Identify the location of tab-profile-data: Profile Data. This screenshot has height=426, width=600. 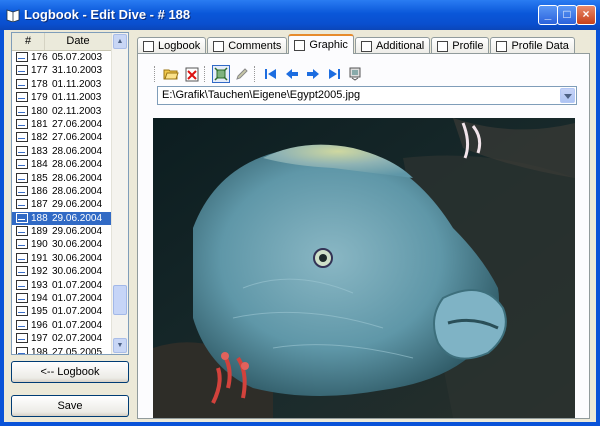
(532, 45).